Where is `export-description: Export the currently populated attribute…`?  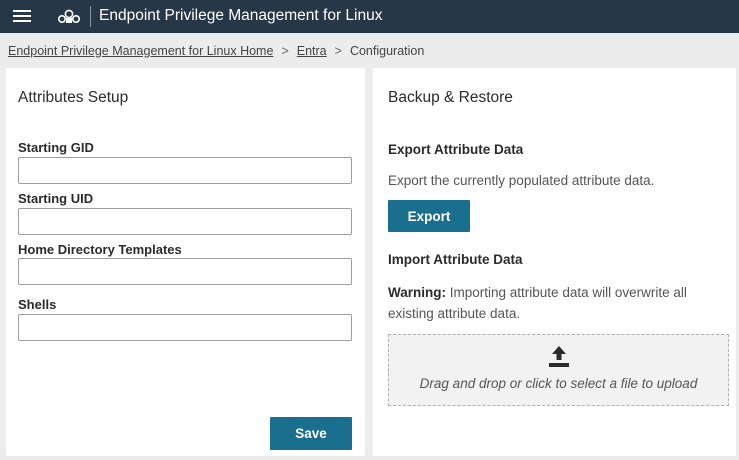
export-description: Export the currently populated attribute… is located at coordinates (521, 180).